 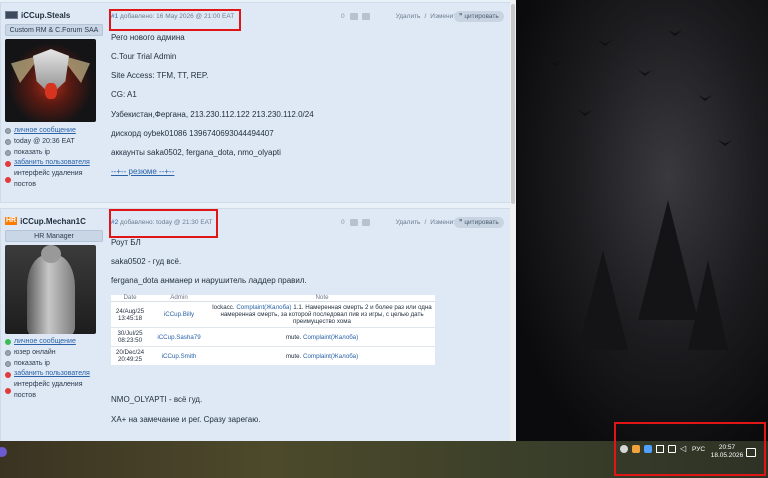 What do you see at coordinates (142, 171) in the screenshot?
I see `signature-link: --+-- резюме --+--` at bounding box center [142, 171].